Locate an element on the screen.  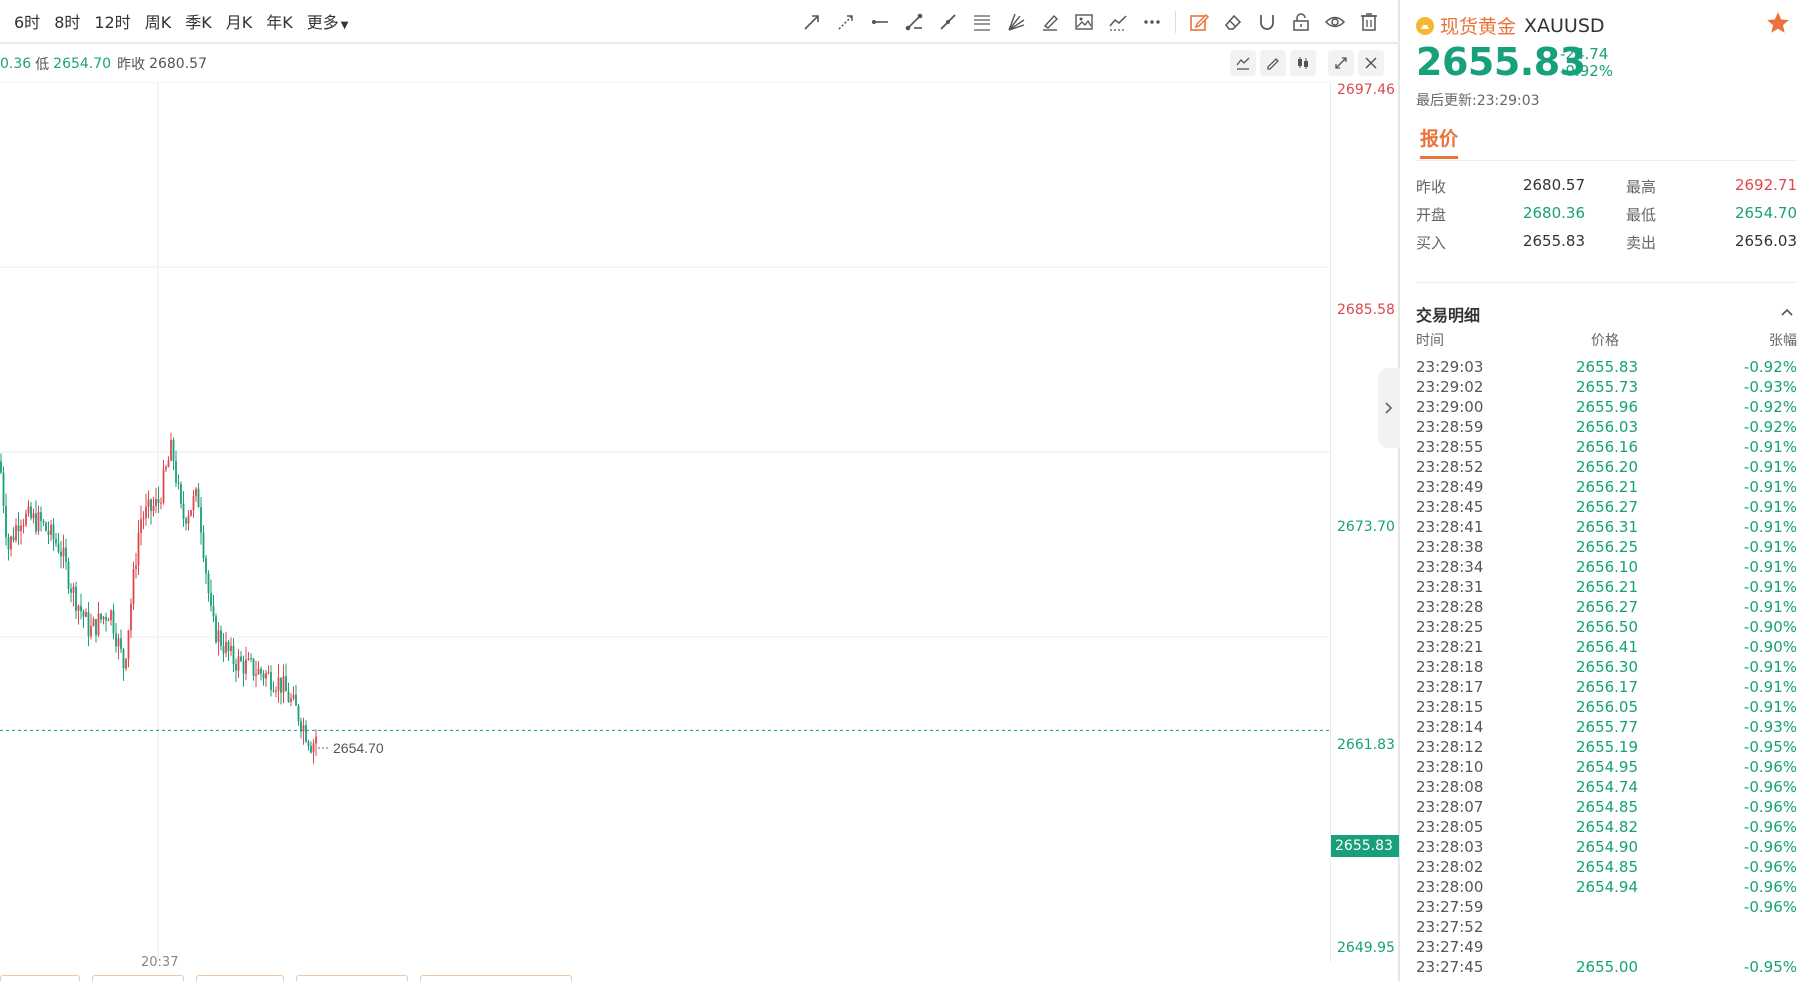
ray-line-tool is located at coordinates (812, 22).